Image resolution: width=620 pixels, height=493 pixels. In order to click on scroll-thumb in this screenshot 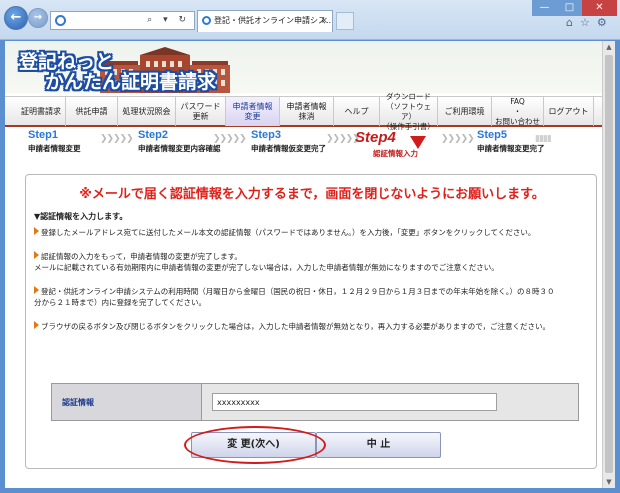, I will do `click(609, 264)`.